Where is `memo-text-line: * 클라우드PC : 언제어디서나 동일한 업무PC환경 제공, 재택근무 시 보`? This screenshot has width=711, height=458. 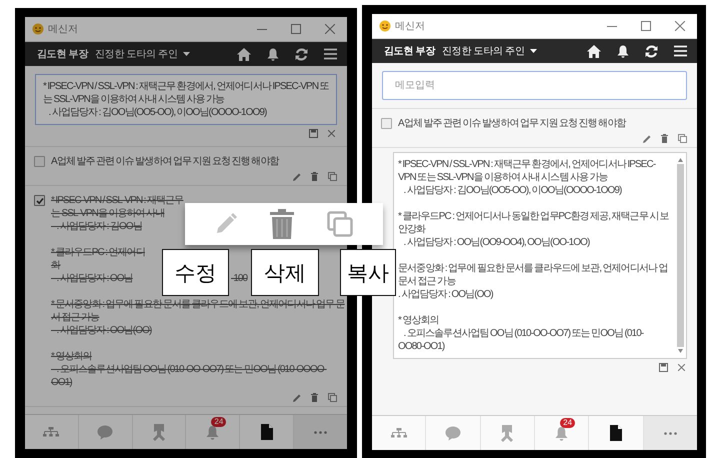
memo-text-line: * 클라우드PC : 언제어디서나 동일한 업무PC환경 제공, 재택근무 시 보 is located at coordinates (533, 216).